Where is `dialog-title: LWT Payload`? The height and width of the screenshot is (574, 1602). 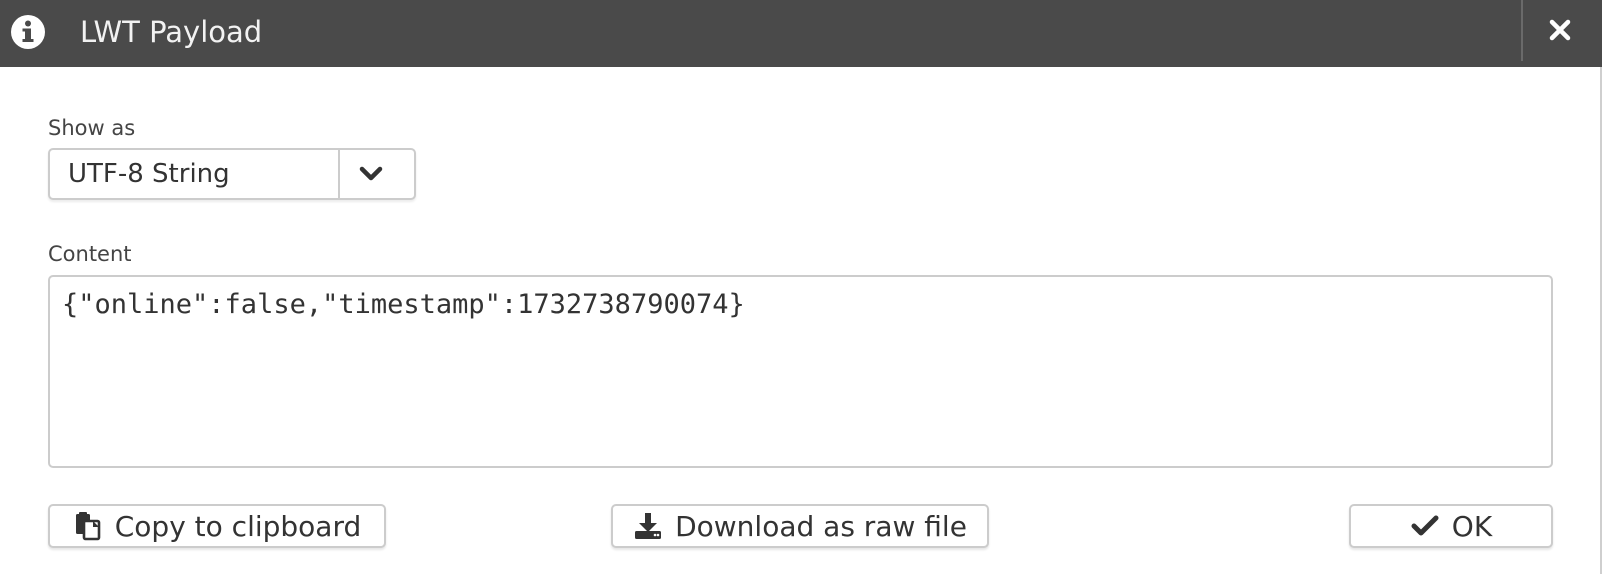 dialog-title: LWT Payload is located at coordinates (171, 32).